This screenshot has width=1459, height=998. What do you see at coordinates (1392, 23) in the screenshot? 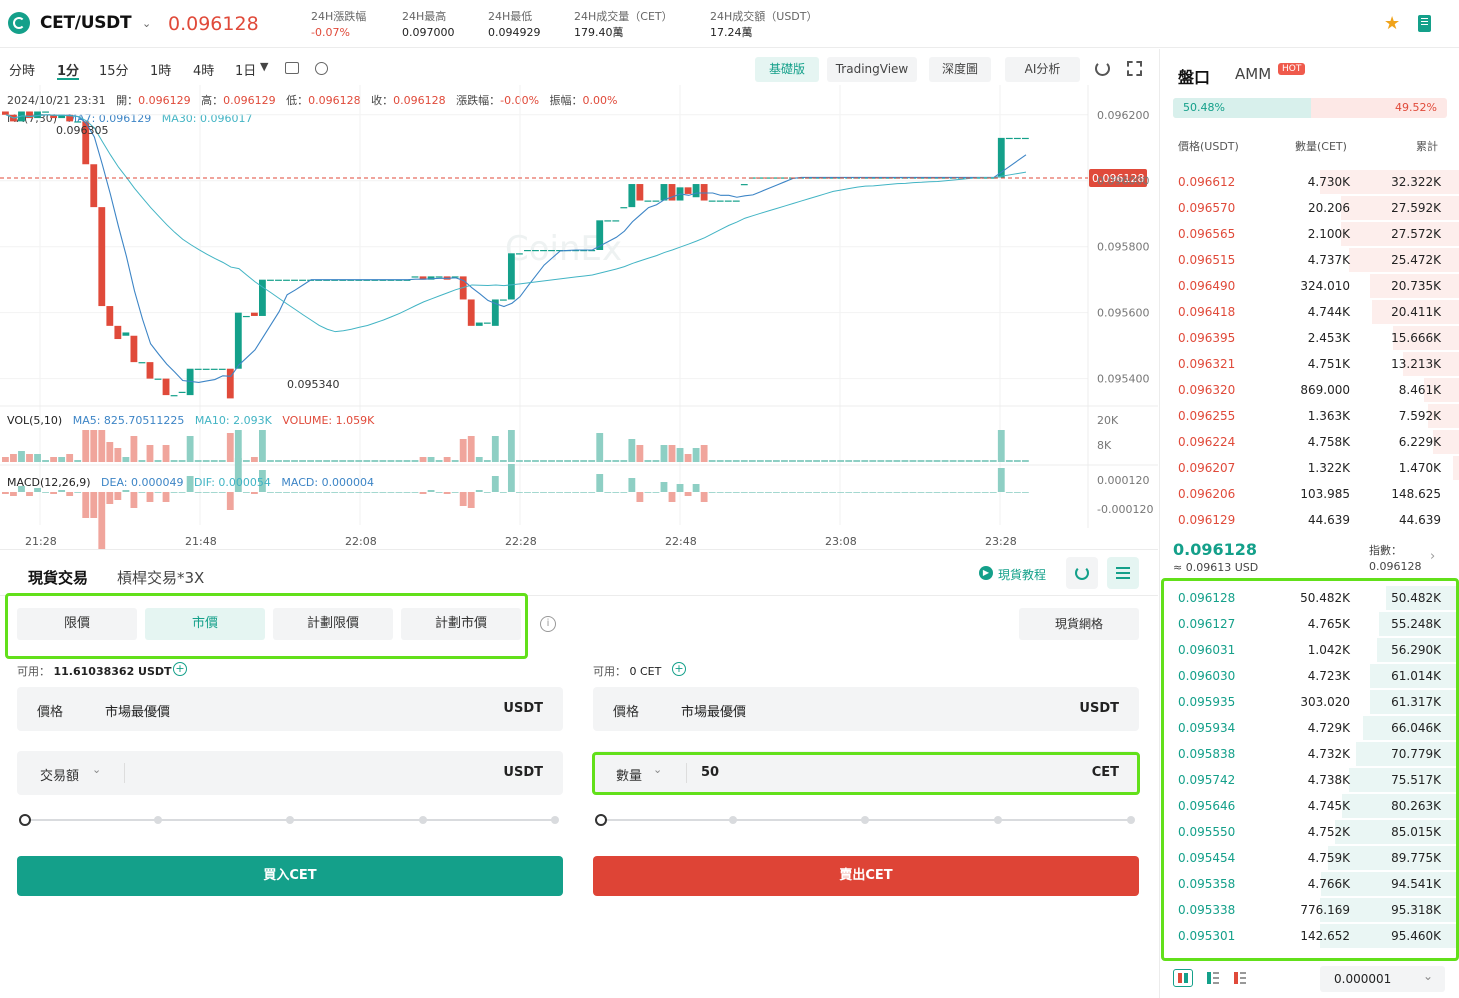
I see `favorite-star-icon: ★` at bounding box center [1392, 23].